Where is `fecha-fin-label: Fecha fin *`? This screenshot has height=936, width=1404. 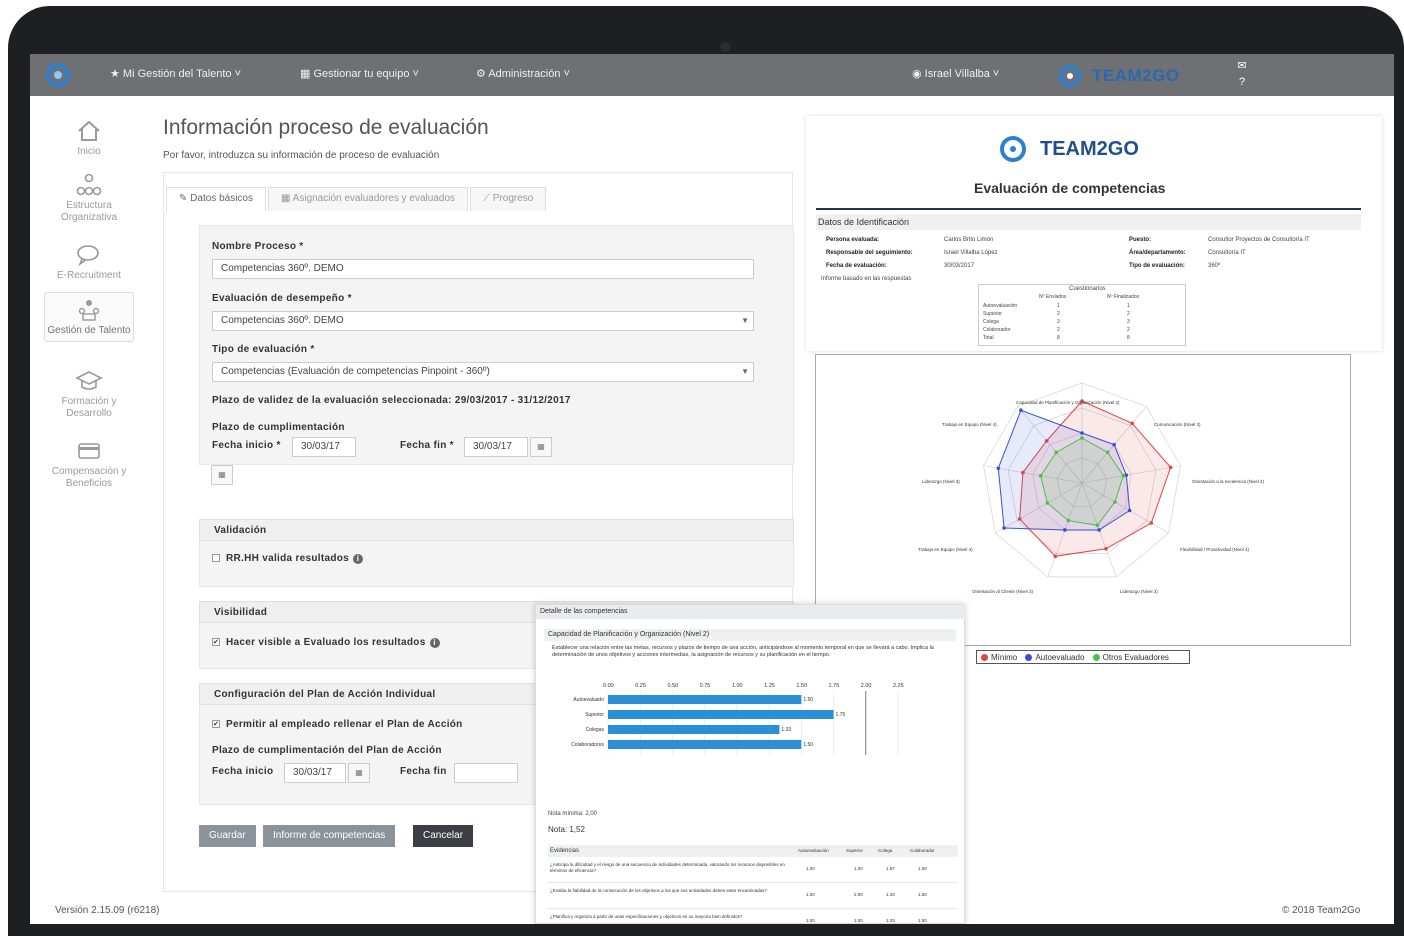 fecha-fin-label: Fecha fin * is located at coordinates (427, 445).